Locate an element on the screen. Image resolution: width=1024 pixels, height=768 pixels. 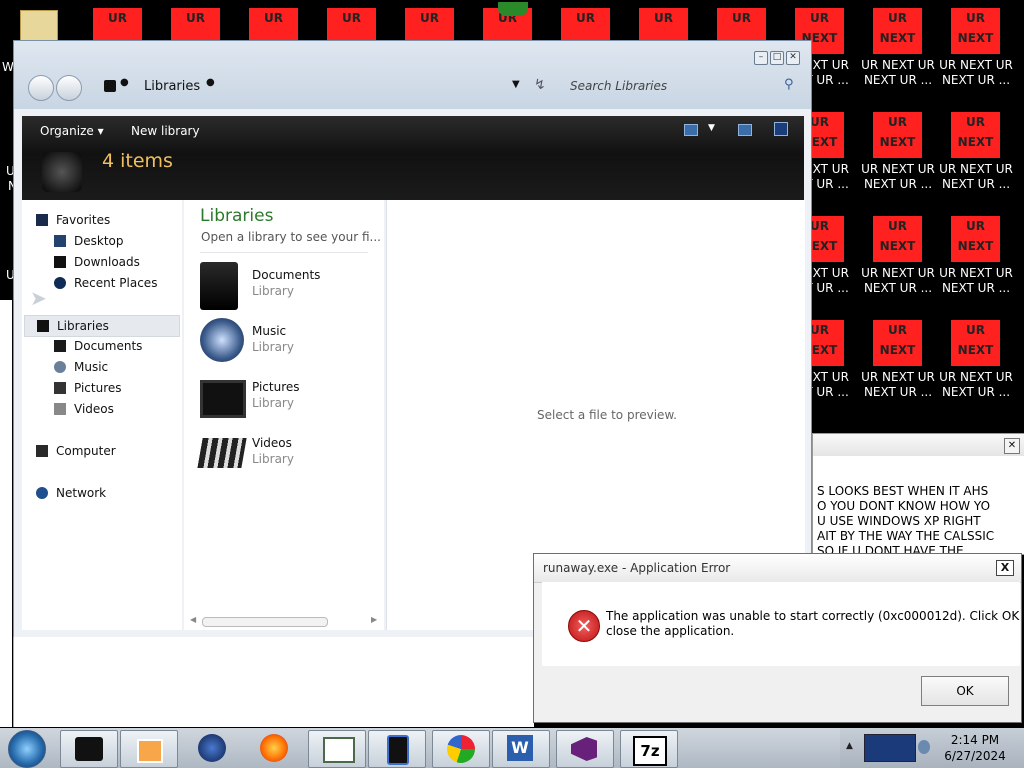
taskbar-7zip: 7z is located at coordinates (649, 749).